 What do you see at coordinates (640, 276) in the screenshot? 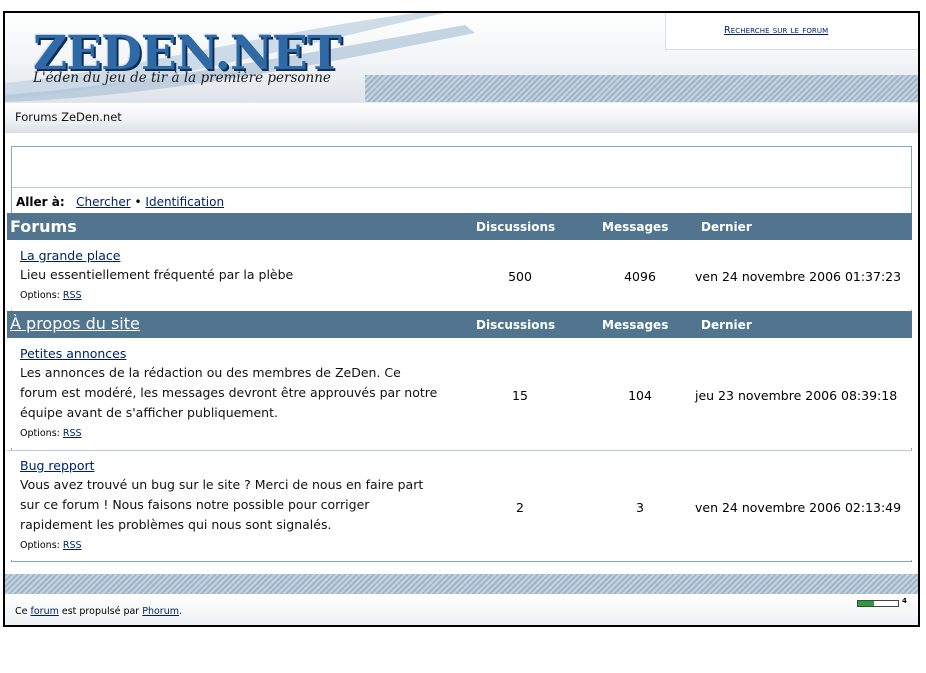
I see `messages-count: 4096` at bounding box center [640, 276].